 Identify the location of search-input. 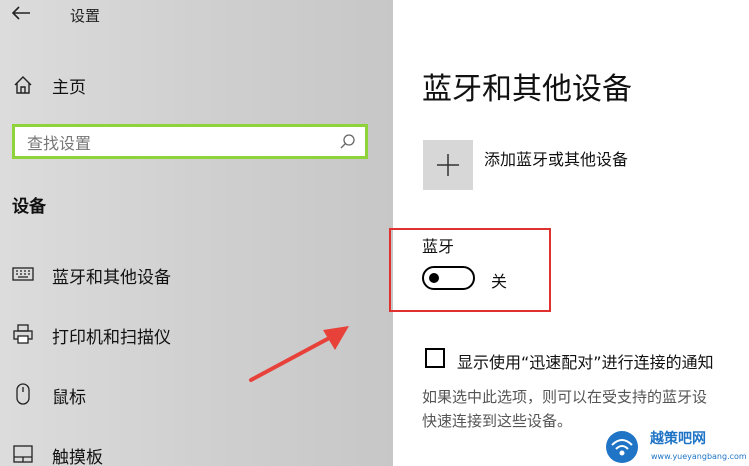
(177, 143).